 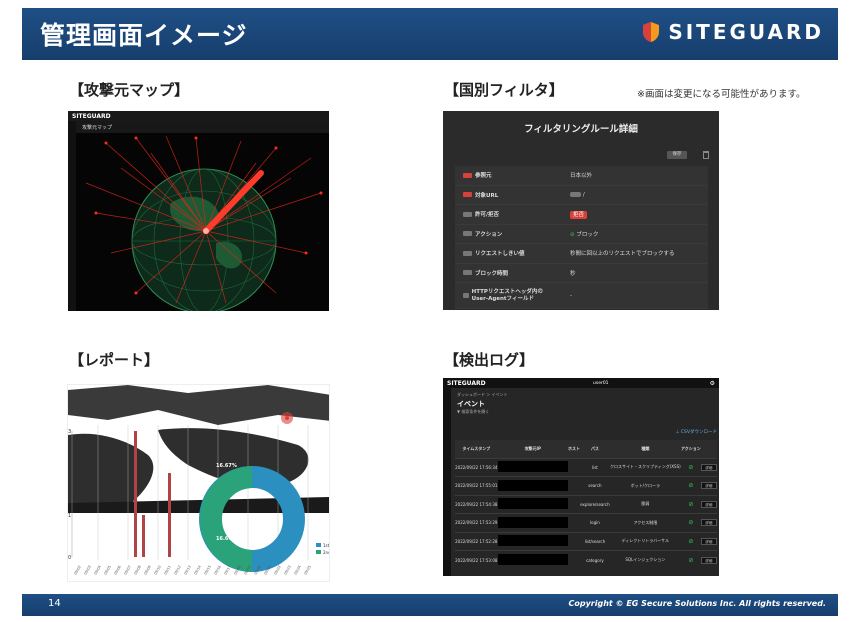 What do you see at coordinates (326, 545) in the screenshot?
I see `legend-item: 1st` at bounding box center [326, 545].